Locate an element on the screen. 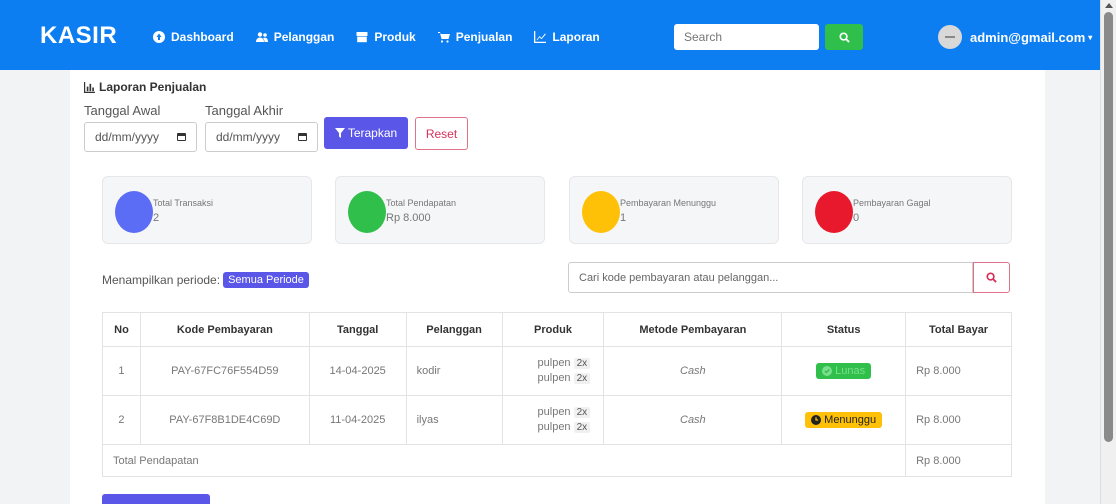  nav-link-label: Laporan is located at coordinates (576, 37).